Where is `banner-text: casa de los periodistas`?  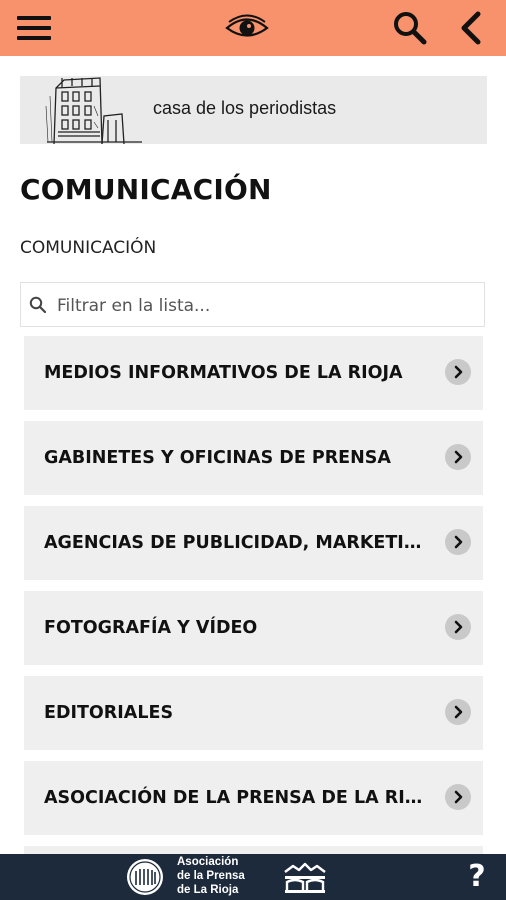 banner-text: casa de los periodistas is located at coordinates (245, 108).